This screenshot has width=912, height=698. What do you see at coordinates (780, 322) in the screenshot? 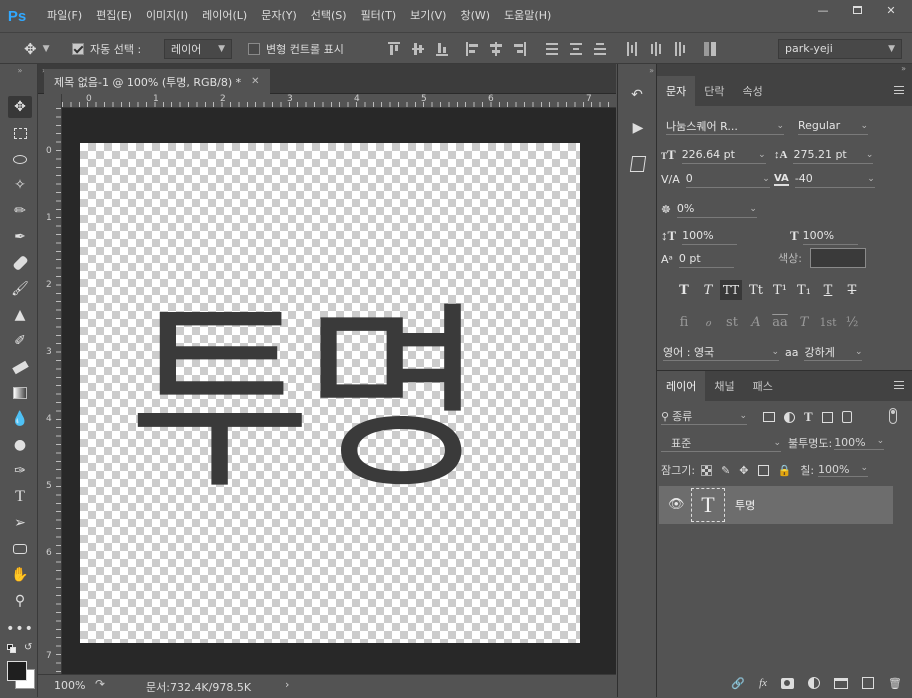
I see `stylistic-alternates-button: aa` at bounding box center [780, 322].